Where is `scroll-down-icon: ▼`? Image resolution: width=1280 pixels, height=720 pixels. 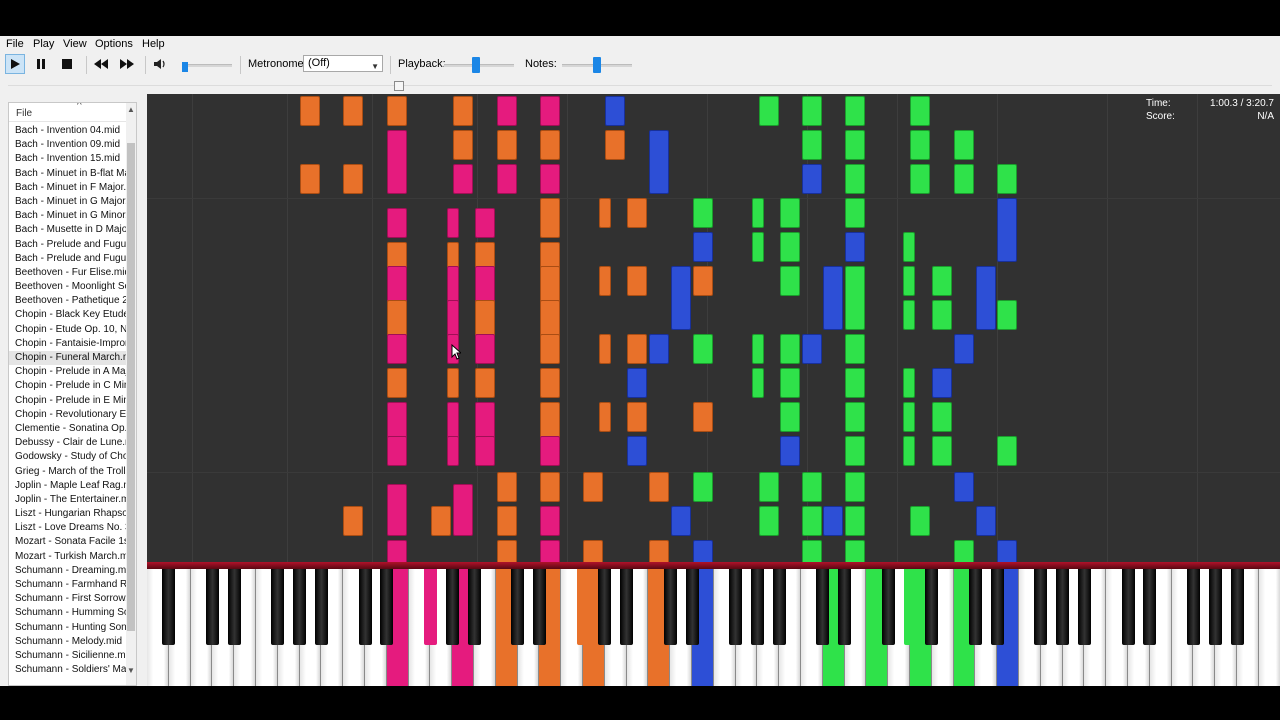
scroll-down-icon: ▼ is located at coordinates (131, 670).